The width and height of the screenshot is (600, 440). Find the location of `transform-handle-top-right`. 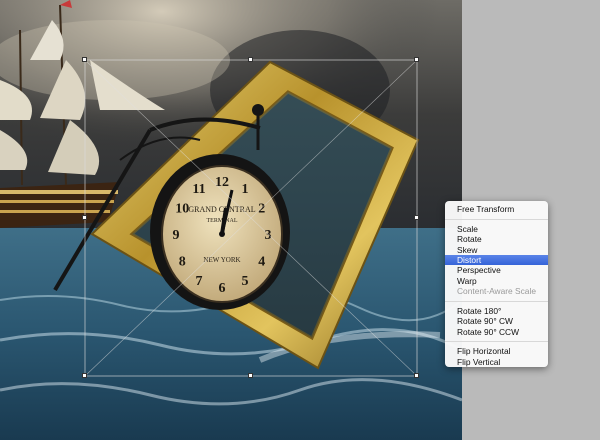

transform-handle-top-right is located at coordinates (416, 59).